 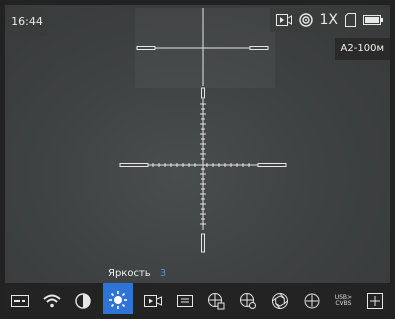 I want to click on brightness-indicator: Яркость 3, so click(x=137, y=273).